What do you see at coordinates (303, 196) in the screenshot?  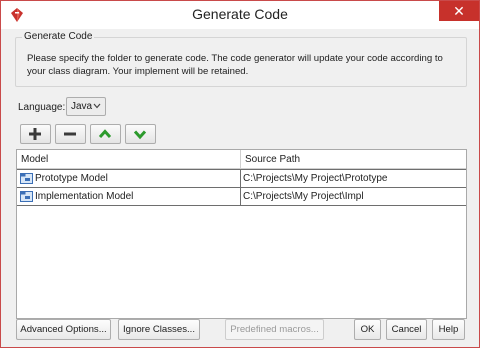 I see `source-path: C:\Projects\My Project\Impl` at bounding box center [303, 196].